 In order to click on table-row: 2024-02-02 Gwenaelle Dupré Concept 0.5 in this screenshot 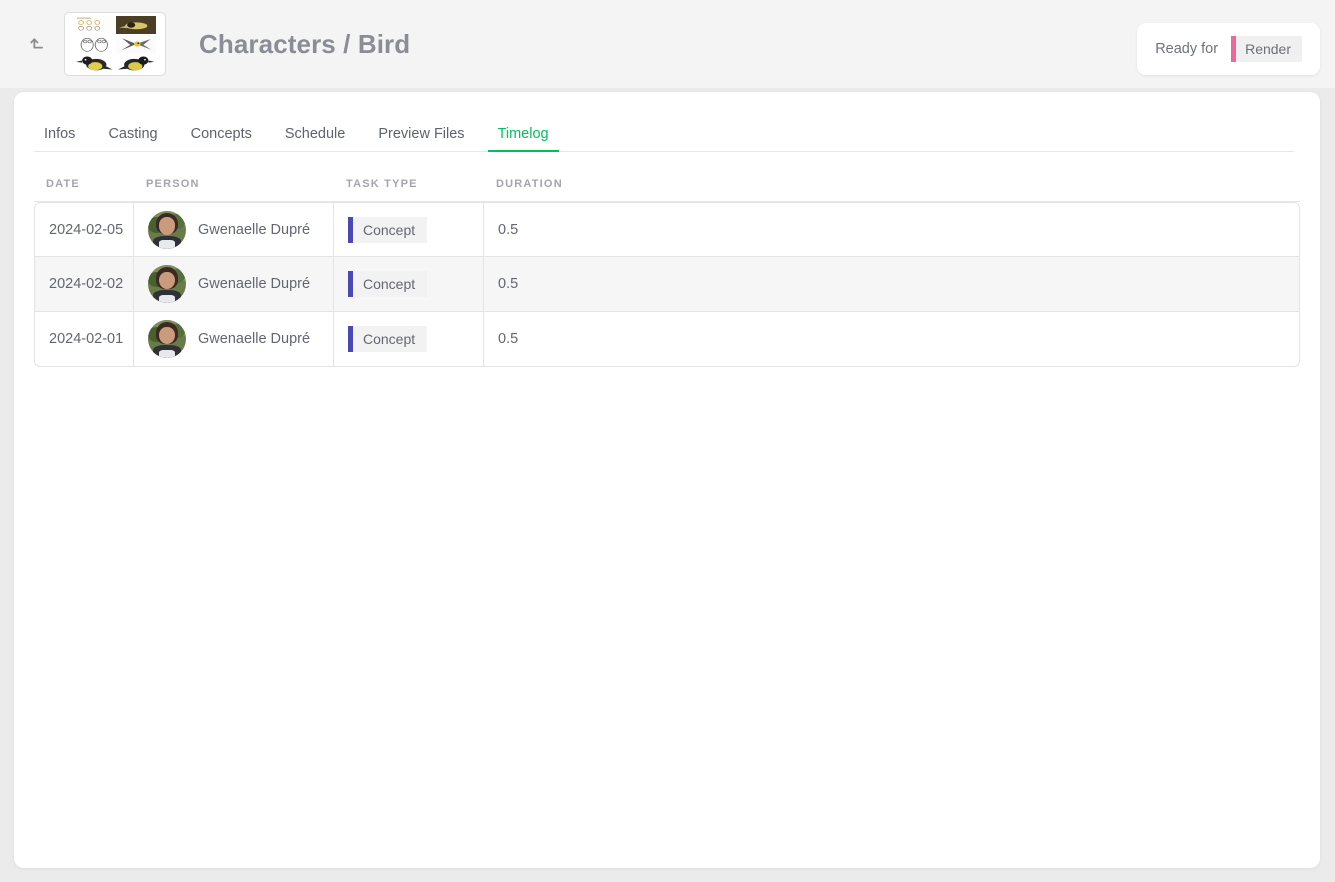, I will do `click(667, 284)`.